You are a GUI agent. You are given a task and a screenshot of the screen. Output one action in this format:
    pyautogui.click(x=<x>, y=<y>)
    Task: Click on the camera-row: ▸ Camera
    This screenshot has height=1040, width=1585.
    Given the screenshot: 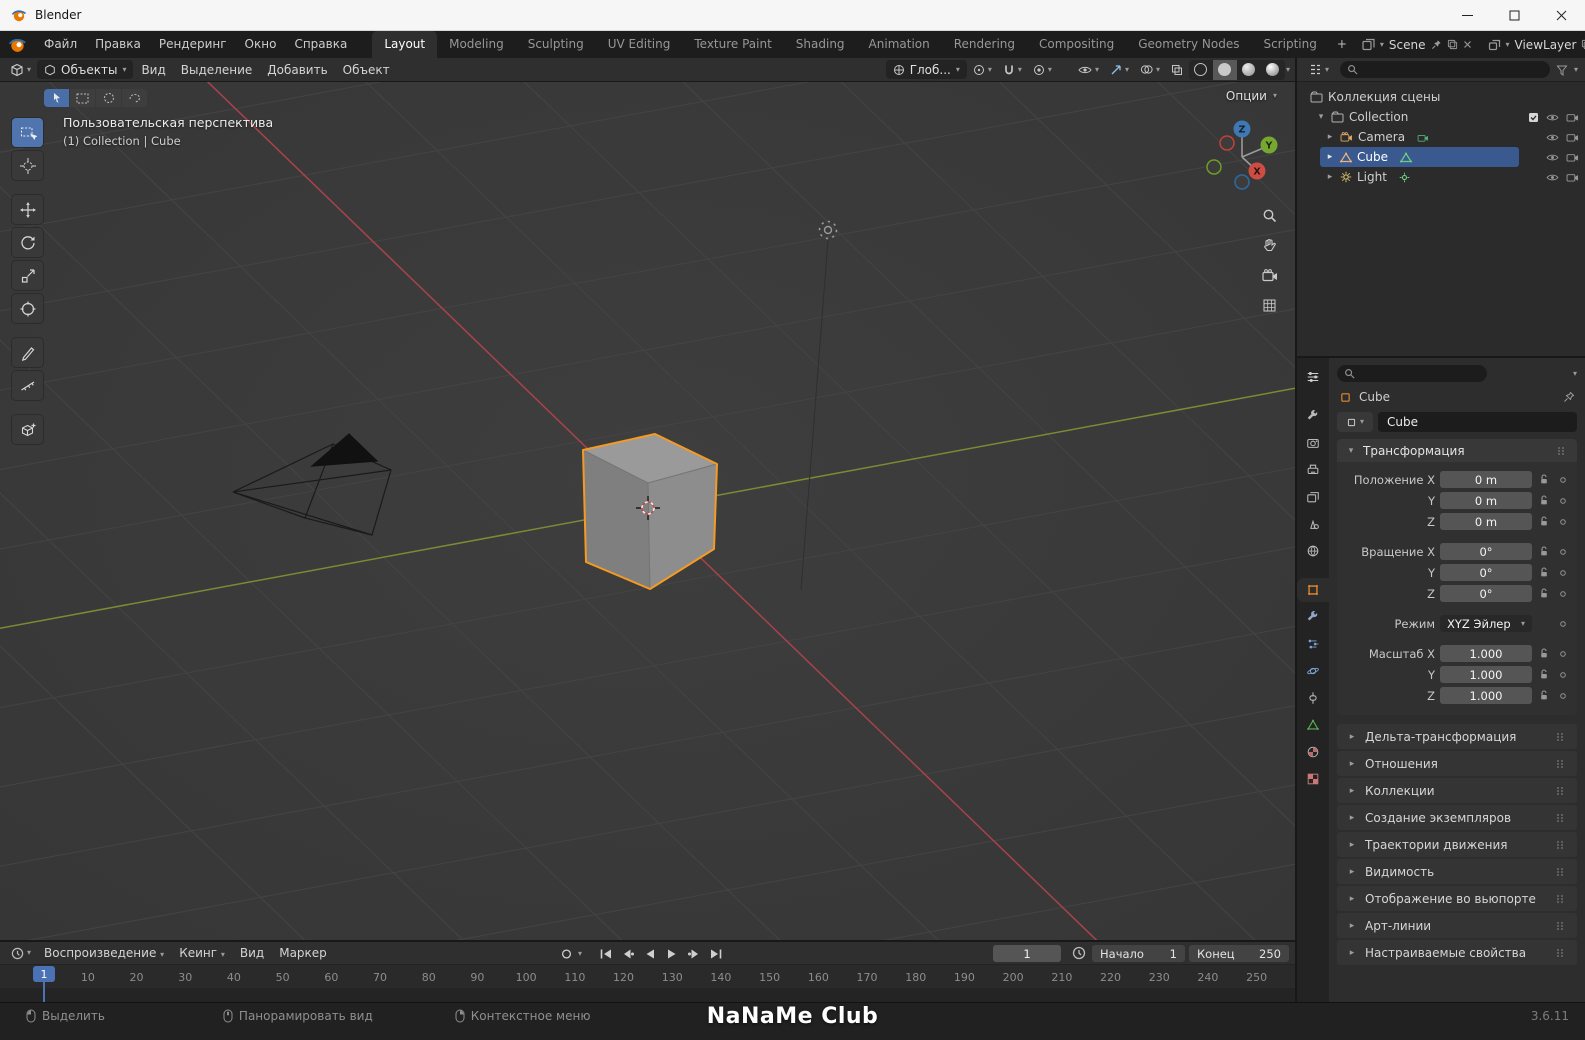 What is the action you would take?
    pyautogui.click(x=1441, y=137)
    